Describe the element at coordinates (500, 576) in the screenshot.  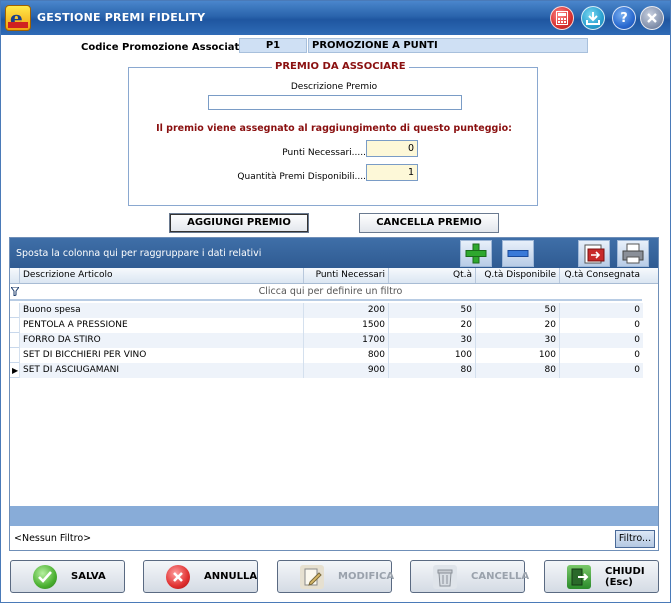
I see `delete-label: CANCELLA` at that location.